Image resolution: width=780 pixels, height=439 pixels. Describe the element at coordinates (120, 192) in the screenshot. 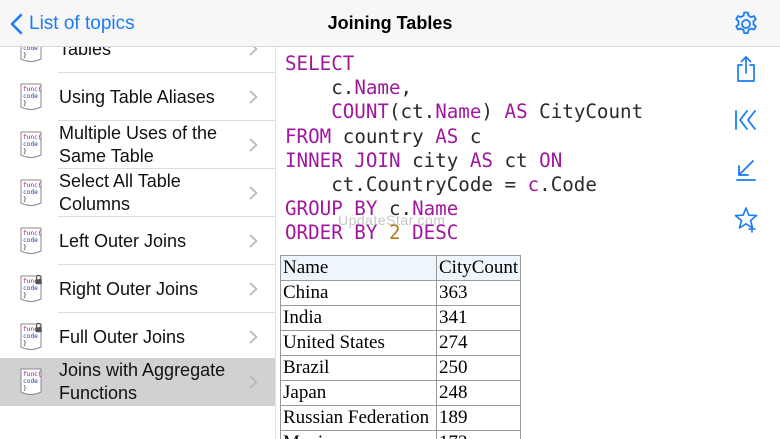

I see `sidebar-item-label: Select All Table Columns` at that location.